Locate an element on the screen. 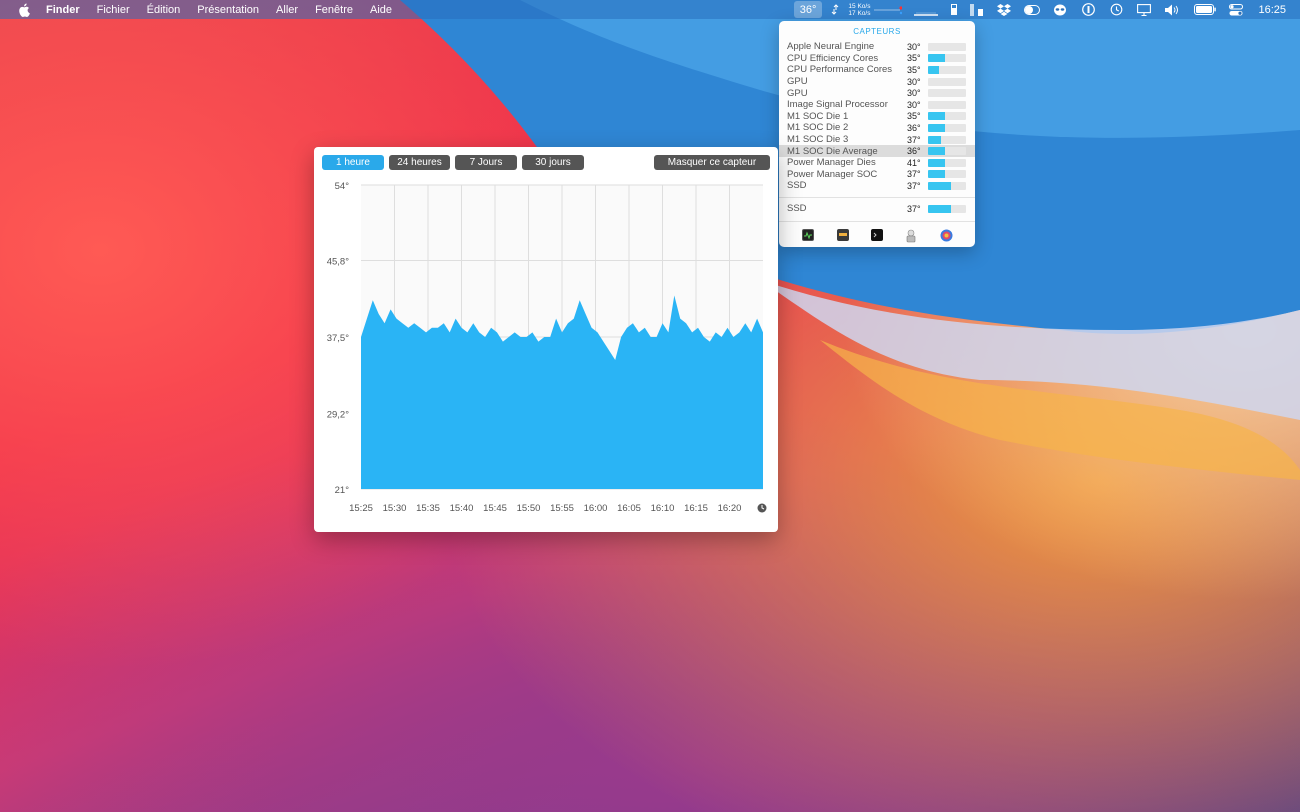  1password-icon is located at coordinates (1088, 9).